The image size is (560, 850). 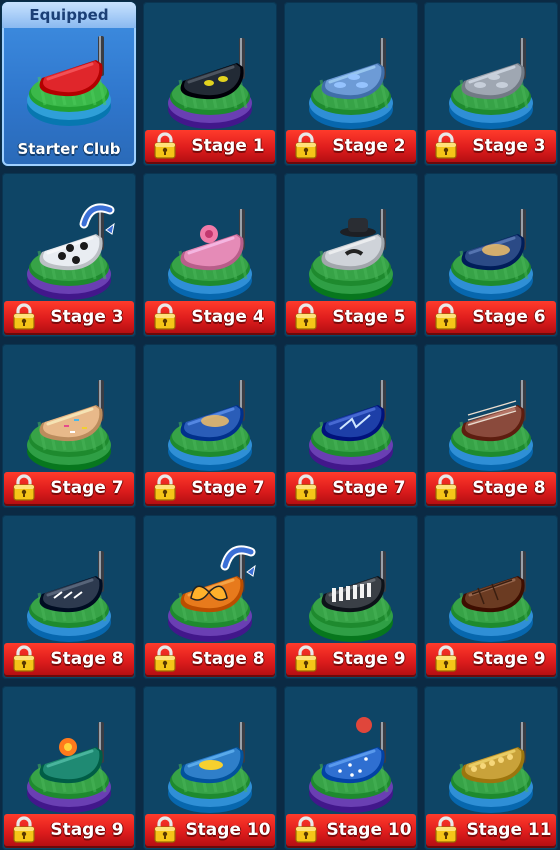 I want to click on locked-club-card: Stage 11, so click(x=491, y=768).